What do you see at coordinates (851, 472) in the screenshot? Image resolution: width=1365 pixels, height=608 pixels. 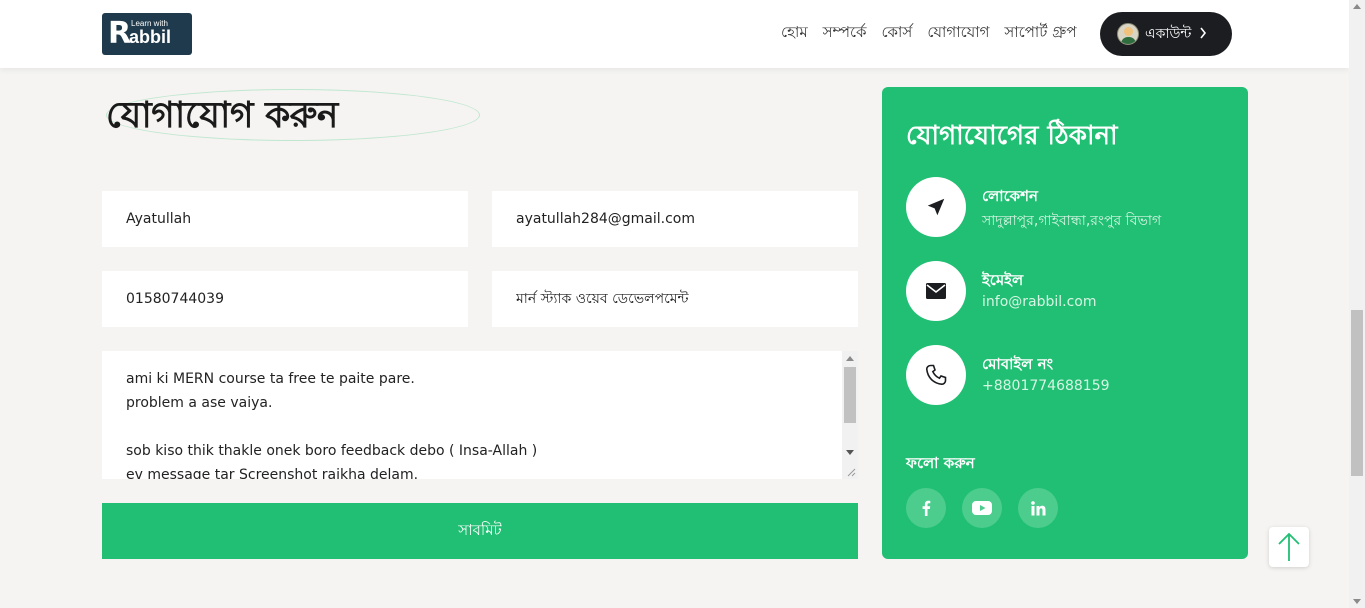 I see `resize-grip-icon` at bounding box center [851, 472].